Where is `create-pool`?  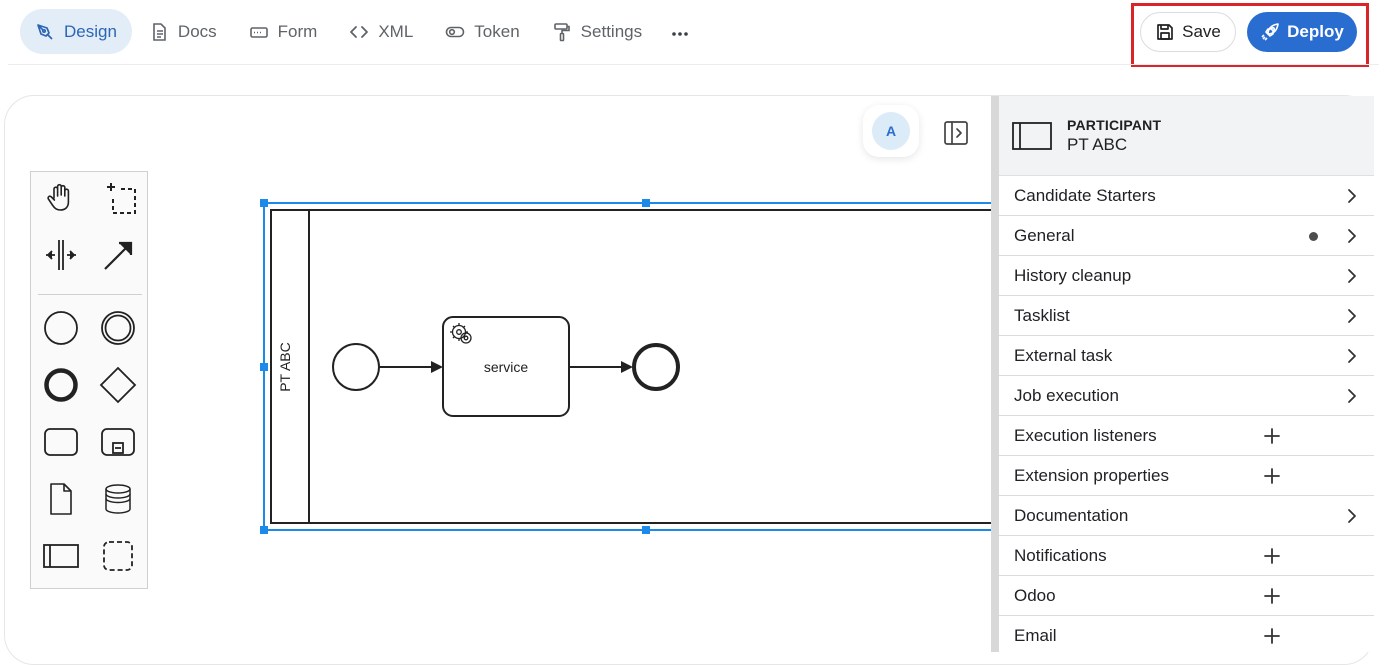 create-pool is located at coordinates (61, 558).